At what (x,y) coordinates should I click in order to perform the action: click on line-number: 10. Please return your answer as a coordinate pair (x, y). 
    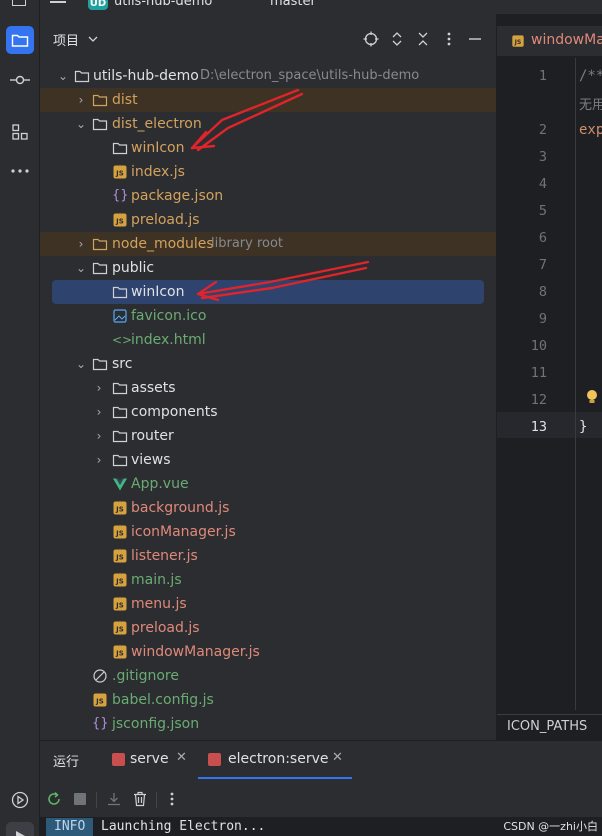
    Looking at the image, I should click on (538, 346).